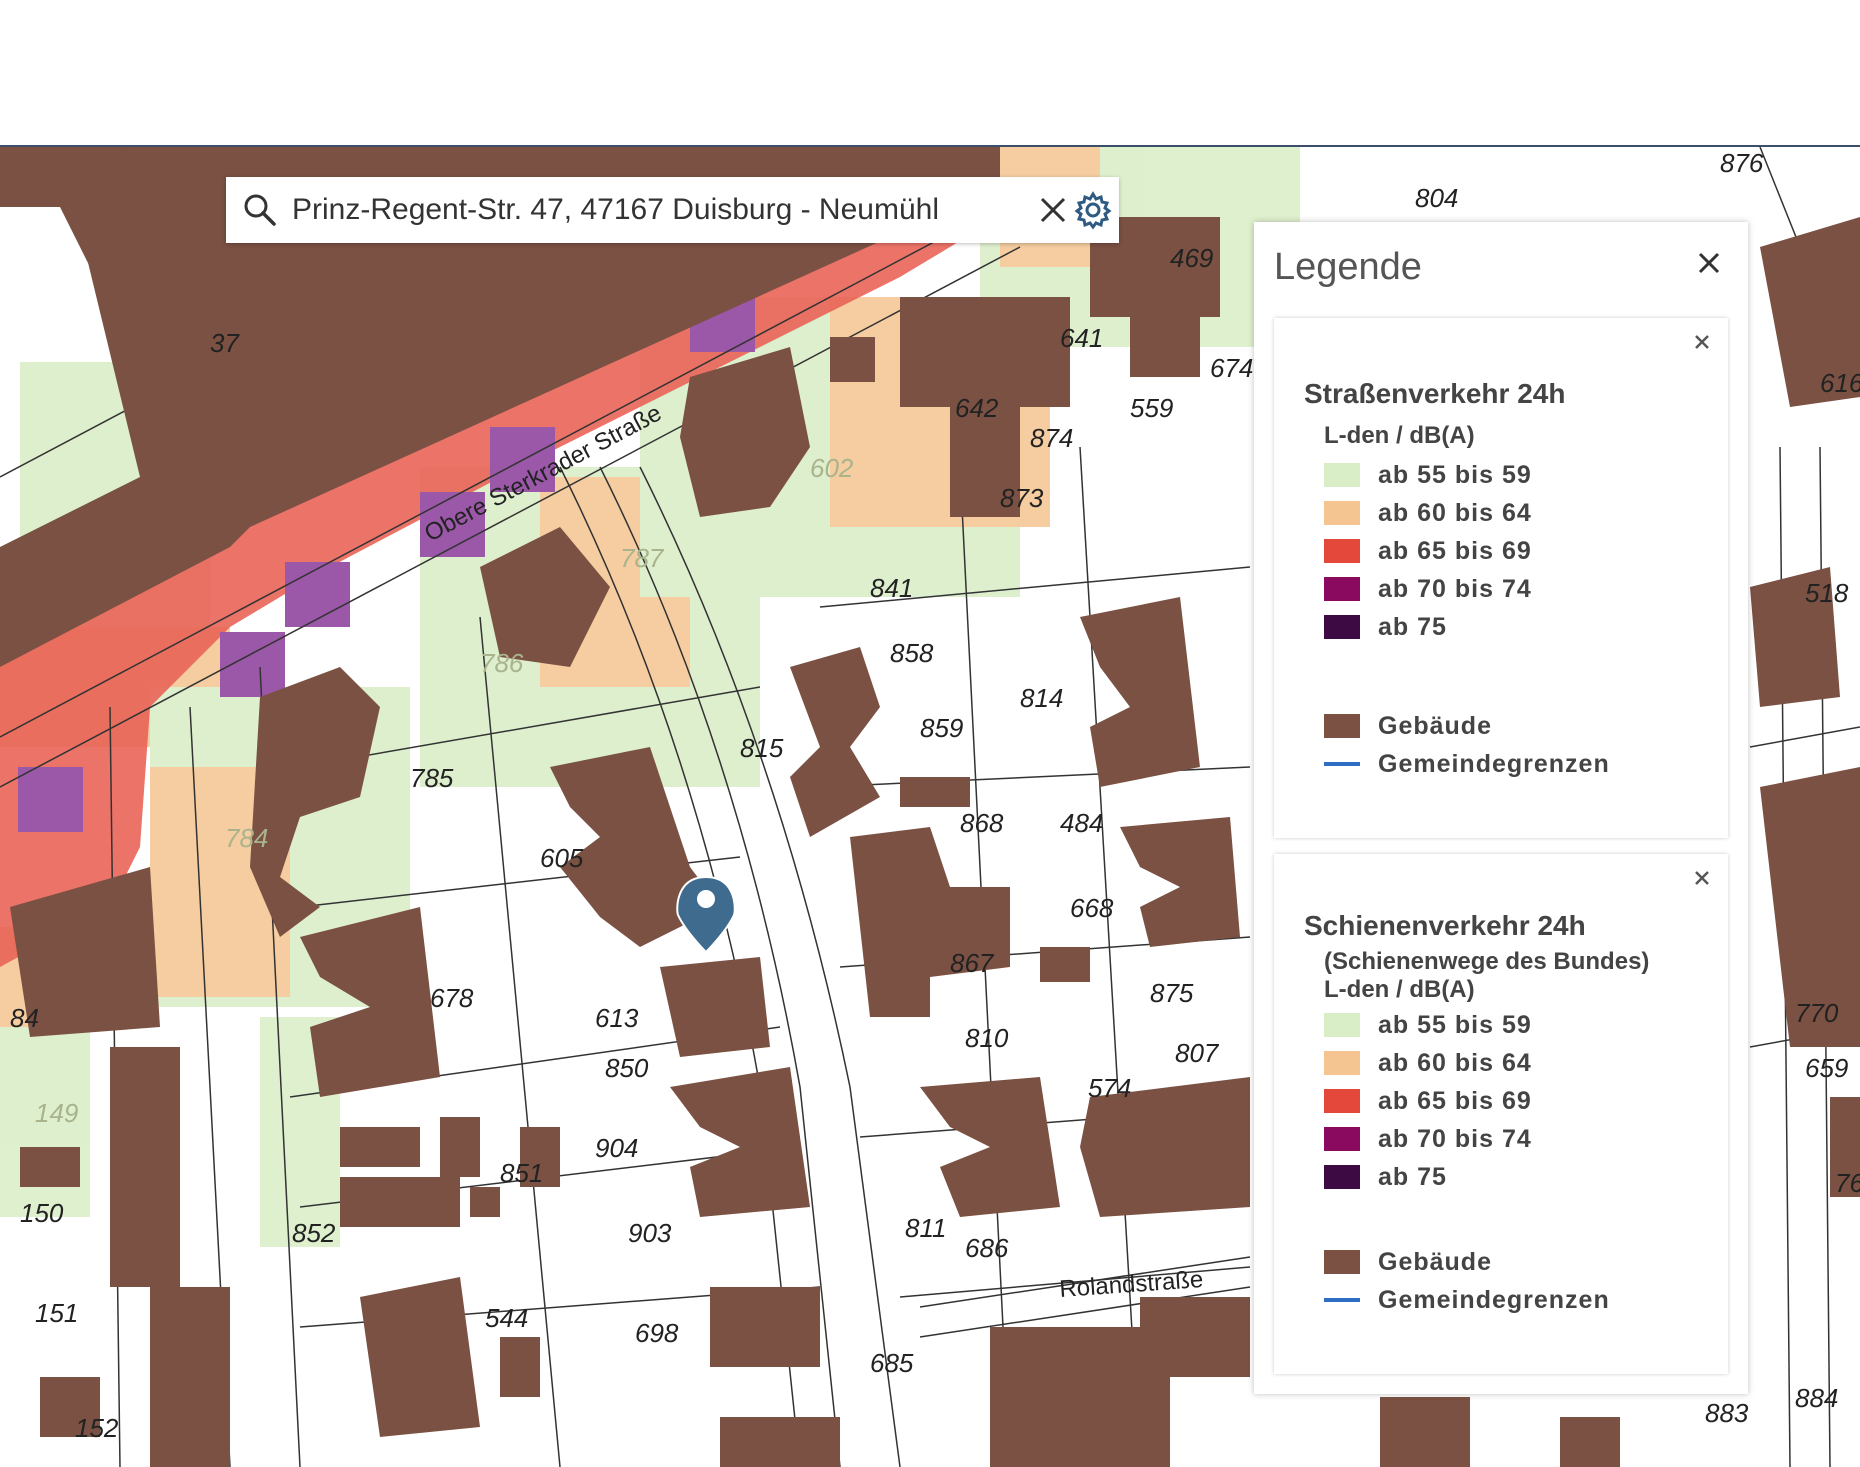  Describe the element at coordinates (891, 588) in the screenshot. I see `svg-text: 841` at that location.